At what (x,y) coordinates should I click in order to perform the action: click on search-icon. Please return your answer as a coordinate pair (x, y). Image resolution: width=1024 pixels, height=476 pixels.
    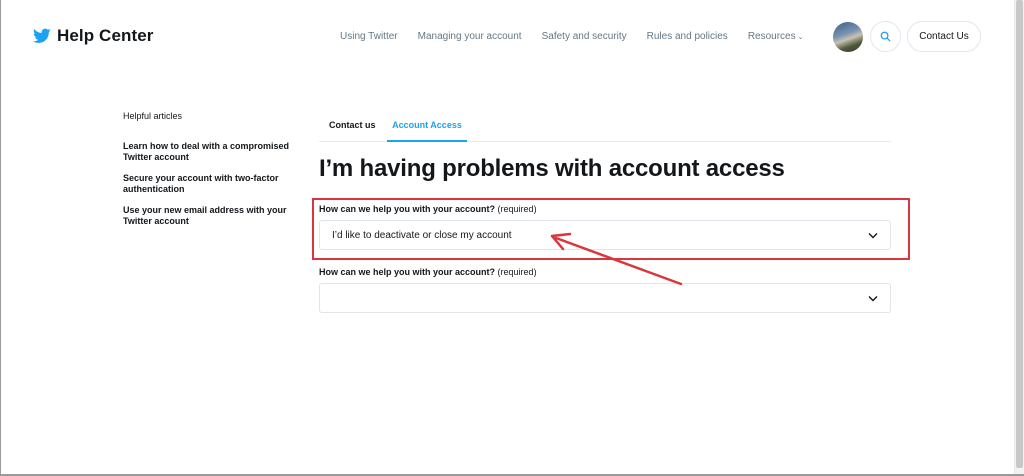
    Looking at the image, I should click on (885, 36).